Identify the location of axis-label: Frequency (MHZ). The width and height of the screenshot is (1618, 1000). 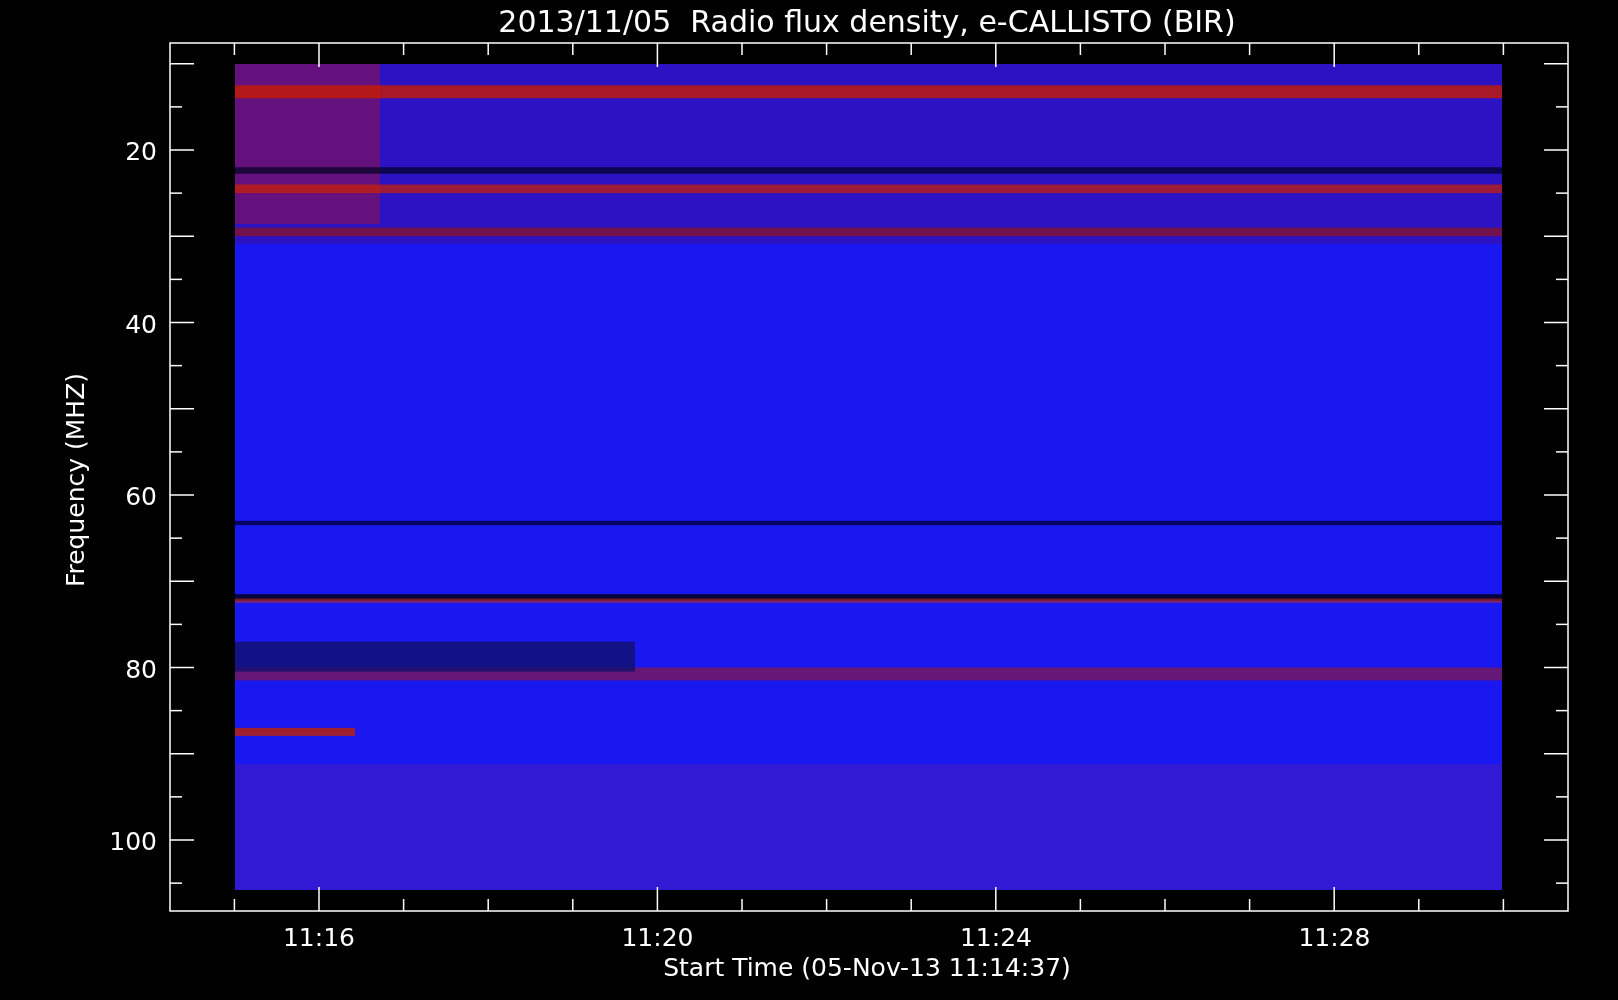
(75, 480).